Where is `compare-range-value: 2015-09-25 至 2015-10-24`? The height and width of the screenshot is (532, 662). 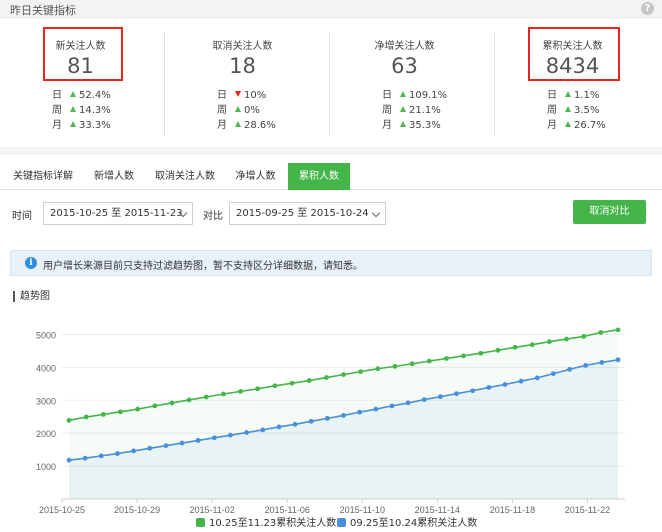 compare-range-value: 2015-09-25 至 2015-10-24 is located at coordinates (302, 213).